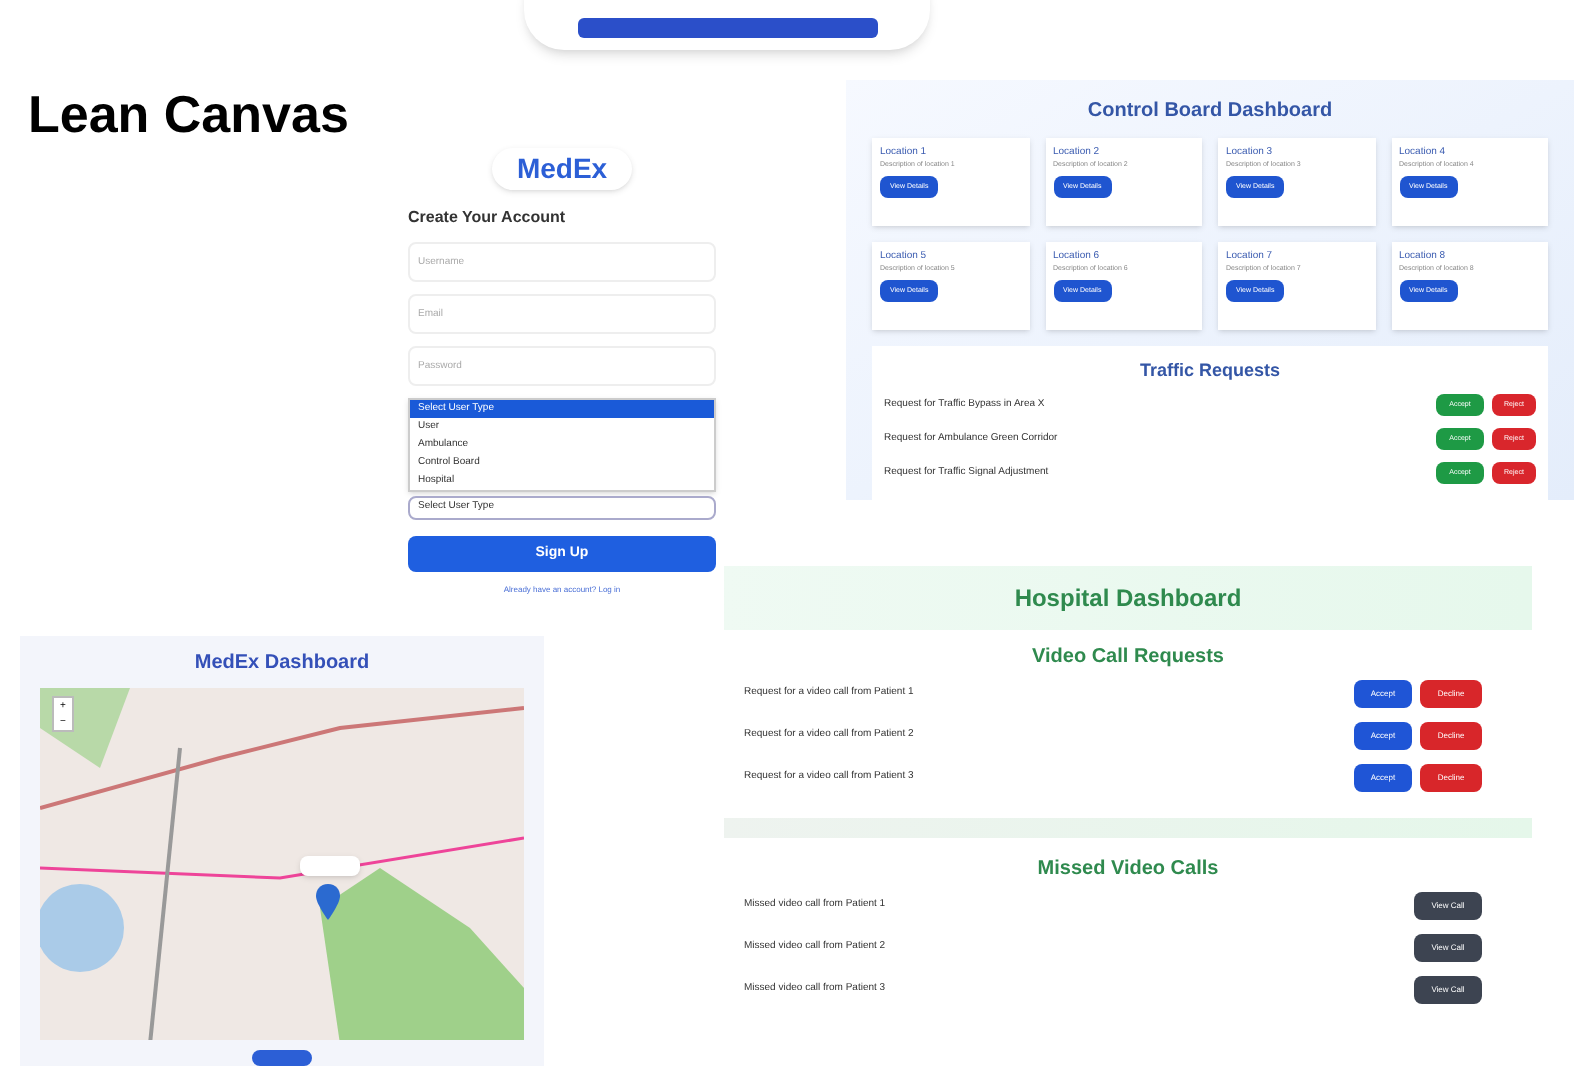 This screenshot has height=1066, width=1574. I want to click on brand-title: MedEx, so click(562, 169).